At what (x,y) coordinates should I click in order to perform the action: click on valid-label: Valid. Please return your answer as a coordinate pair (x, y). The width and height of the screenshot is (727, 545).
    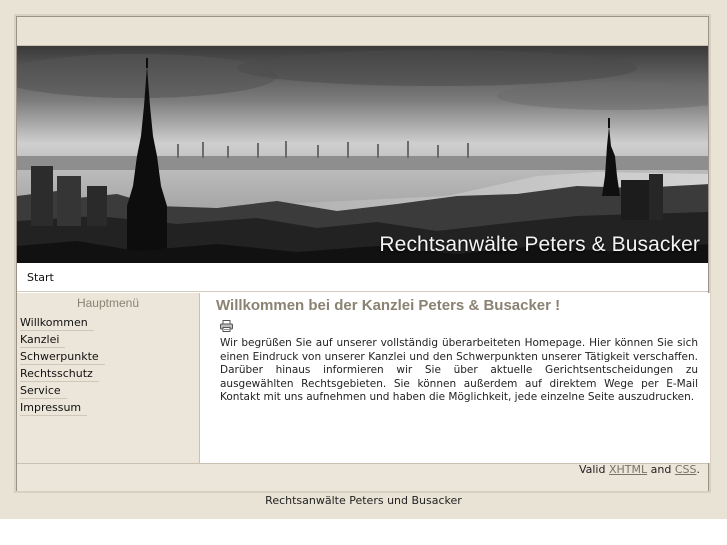
    Looking at the image, I should click on (592, 469).